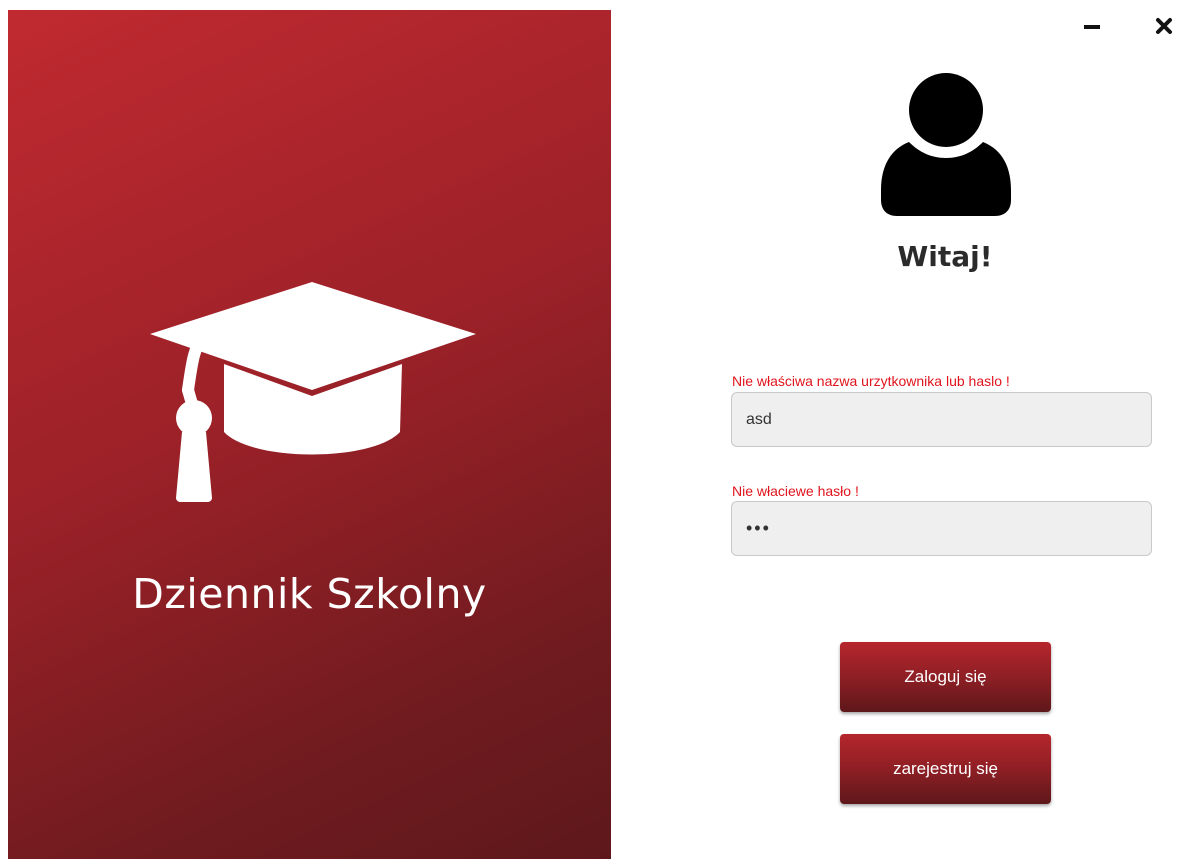  Describe the element at coordinates (309, 594) in the screenshot. I see `app-title: Dziennik Szkolny` at that location.